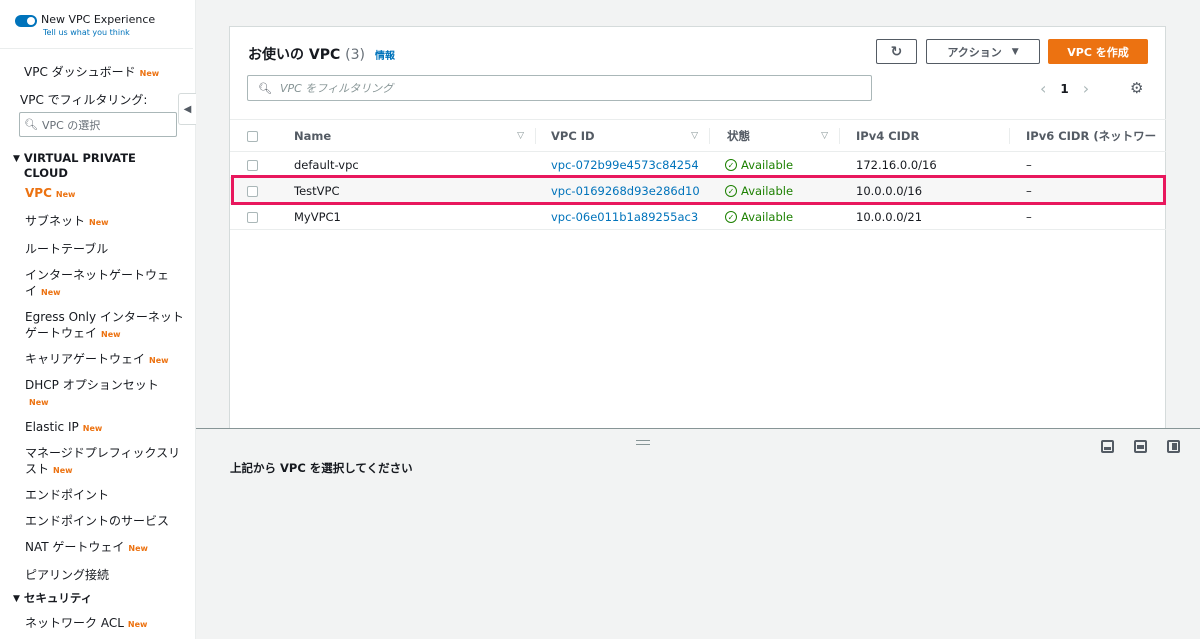 This screenshot has width=1200, height=639. I want to click on cell-vpc-id: vpc-0169268d93e286d10, so click(623, 190).